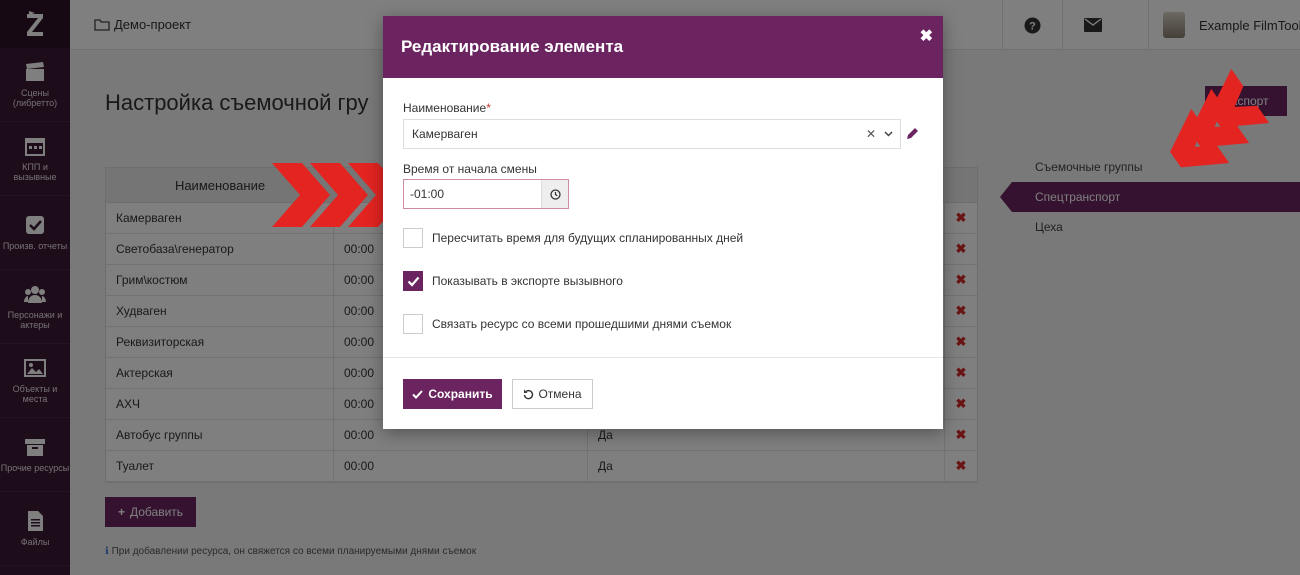 This screenshot has width=1300, height=575. Describe the element at coordinates (926, 36) in the screenshot. I see `close-icon: ✖` at that location.